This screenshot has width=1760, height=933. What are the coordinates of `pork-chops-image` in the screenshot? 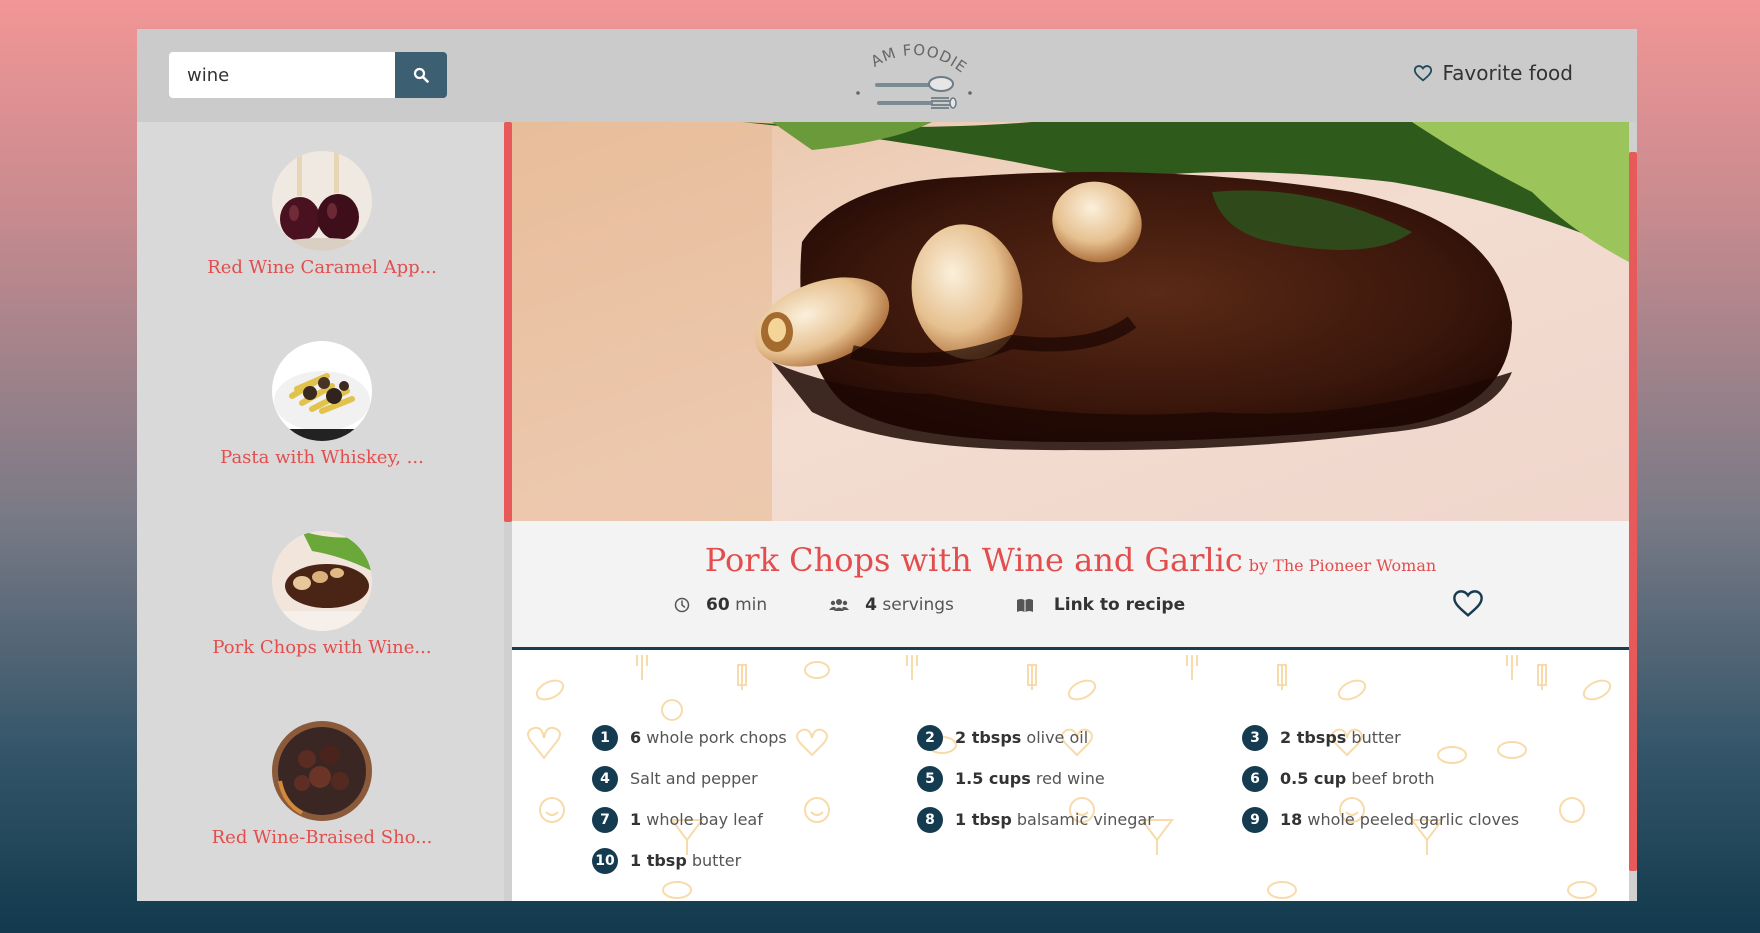 It's located at (322, 581).